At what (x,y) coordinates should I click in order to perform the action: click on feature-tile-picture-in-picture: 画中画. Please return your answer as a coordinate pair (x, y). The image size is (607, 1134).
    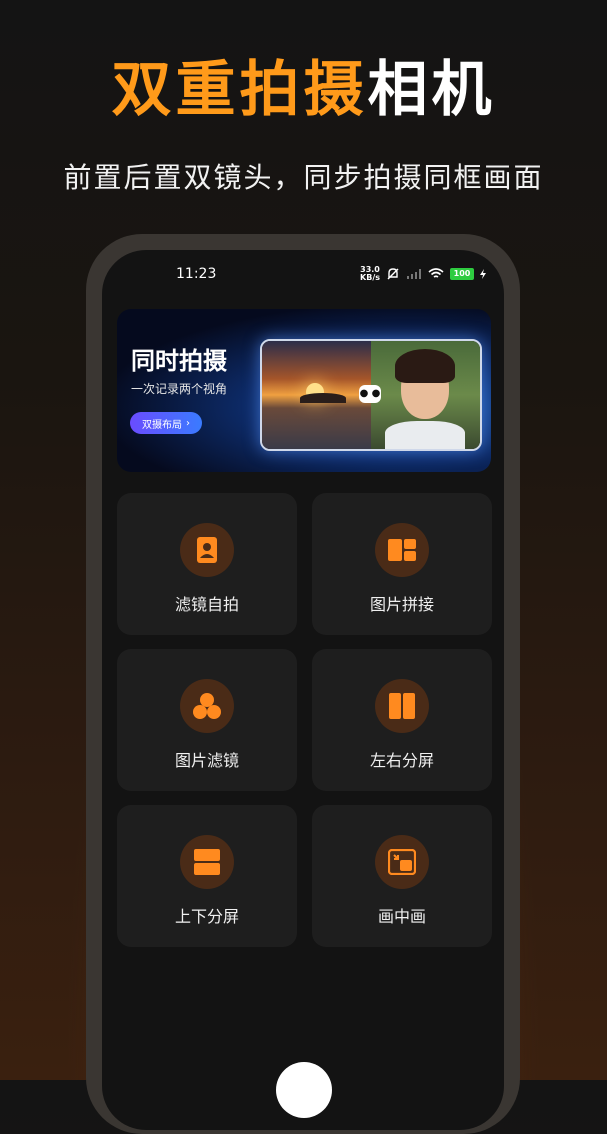
    Looking at the image, I should click on (402, 876).